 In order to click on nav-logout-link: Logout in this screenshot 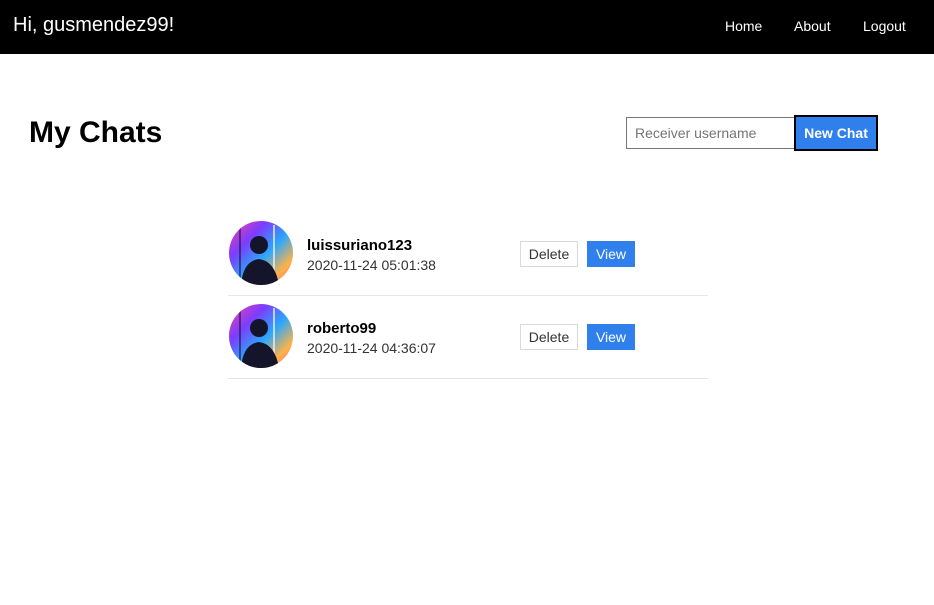, I will do `click(884, 26)`.